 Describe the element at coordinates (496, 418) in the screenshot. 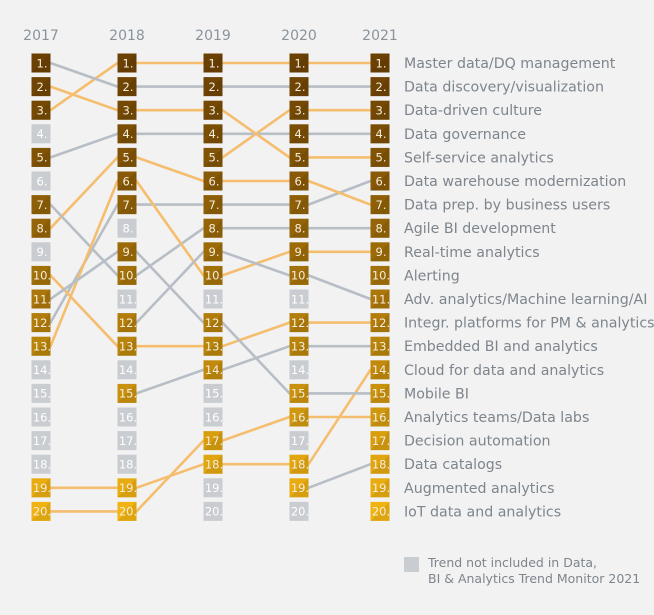

I see `trend-label: Analytics teams/Data labs` at that location.